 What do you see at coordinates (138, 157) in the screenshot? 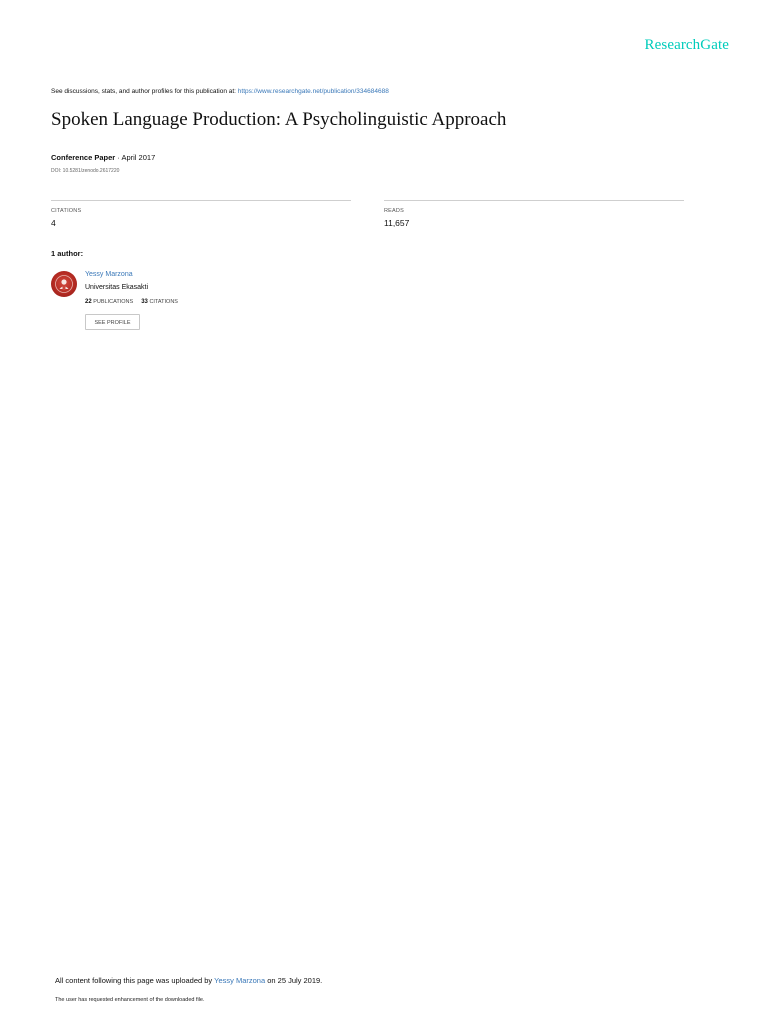
I see `publication-date: April 2017` at bounding box center [138, 157].